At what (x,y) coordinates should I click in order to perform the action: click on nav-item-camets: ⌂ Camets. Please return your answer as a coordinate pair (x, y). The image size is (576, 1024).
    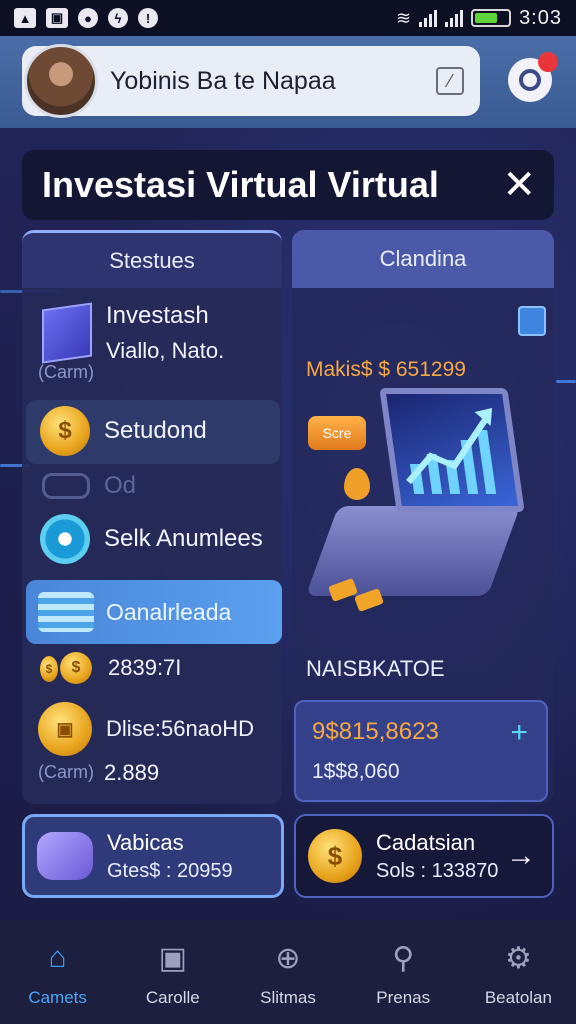
    Looking at the image, I should click on (57, 972).